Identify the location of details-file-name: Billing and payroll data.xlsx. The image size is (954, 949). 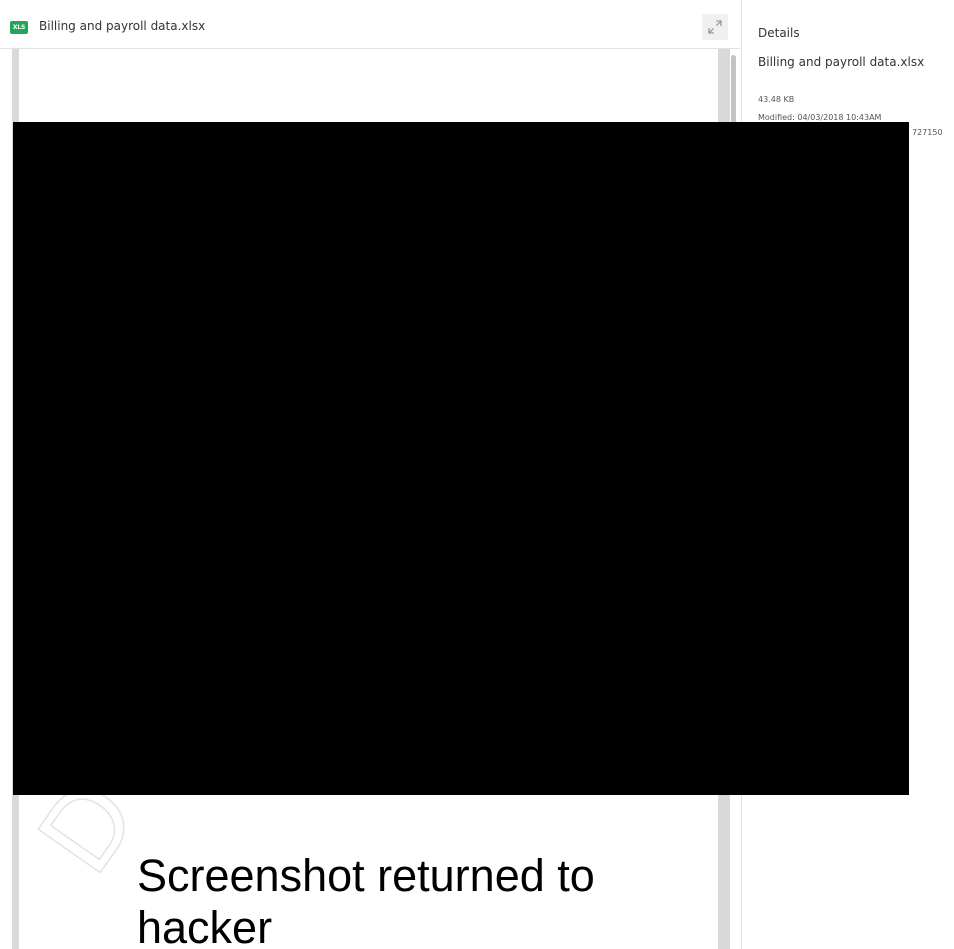
(841, 62).